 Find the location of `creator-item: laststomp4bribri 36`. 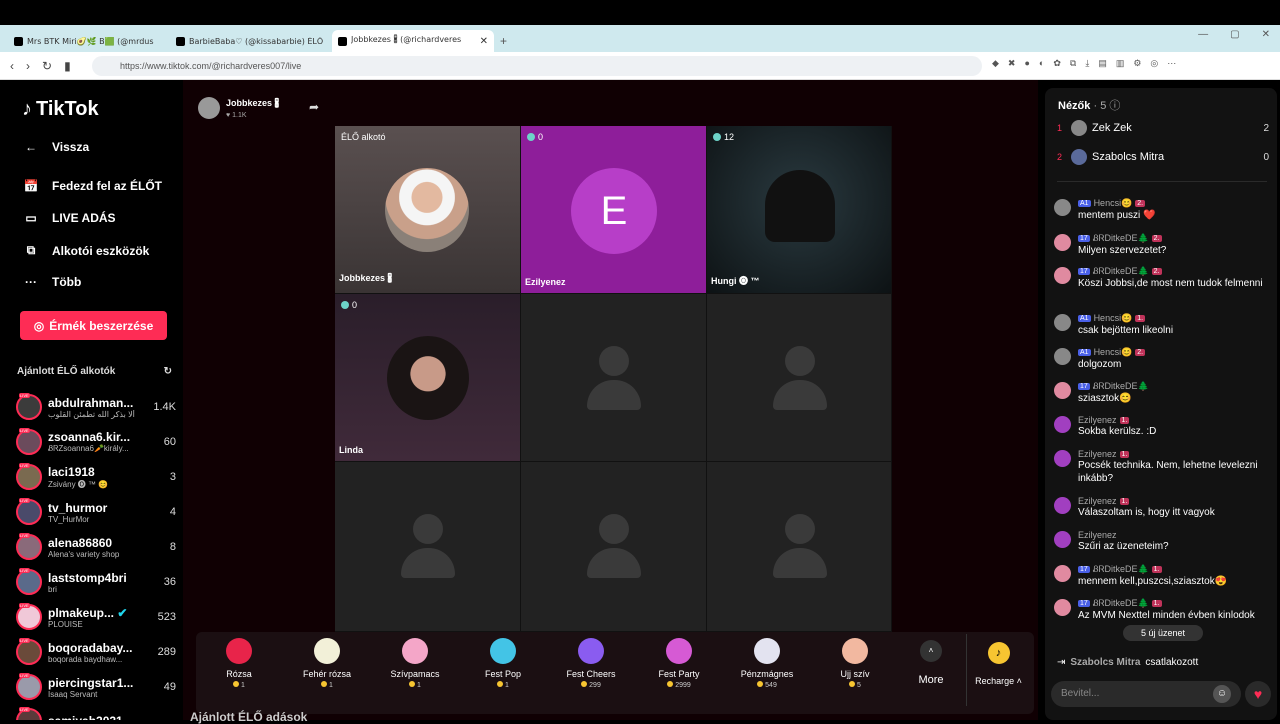

creator-item: laststomp4bribri 36 is located at coordinates (96, 582).